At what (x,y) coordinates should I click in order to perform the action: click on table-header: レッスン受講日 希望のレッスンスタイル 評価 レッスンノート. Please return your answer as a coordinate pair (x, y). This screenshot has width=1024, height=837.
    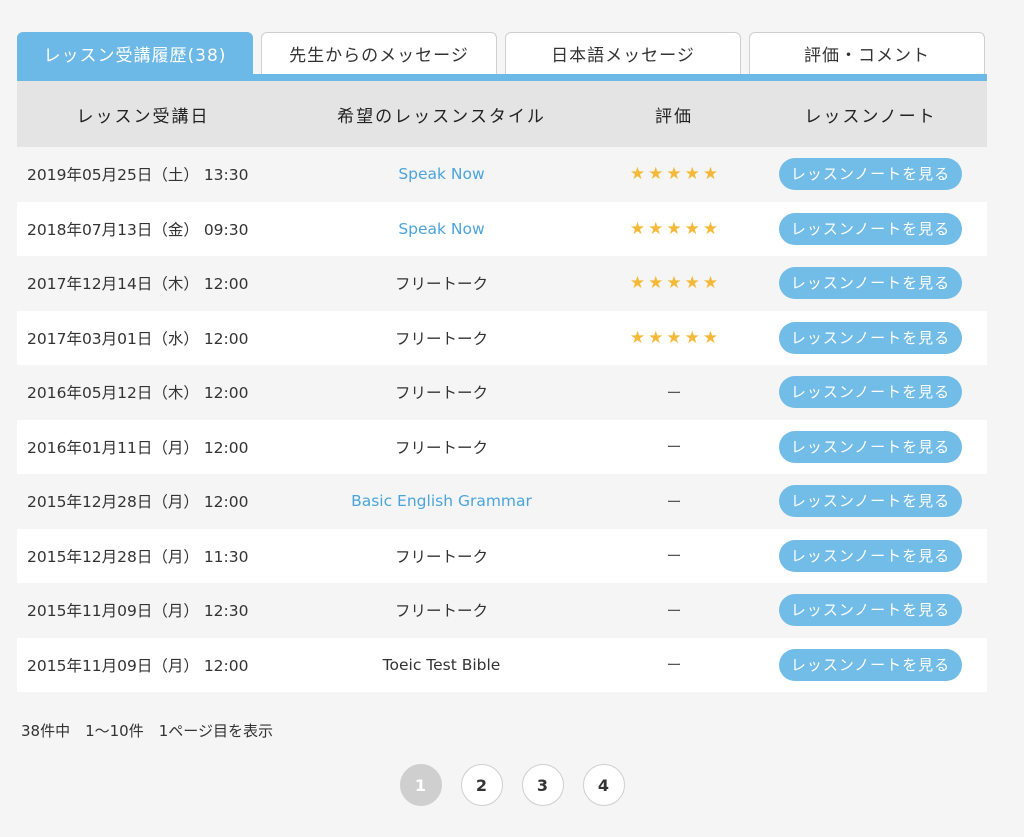
    Looking at the image, I should click on (502, 114).